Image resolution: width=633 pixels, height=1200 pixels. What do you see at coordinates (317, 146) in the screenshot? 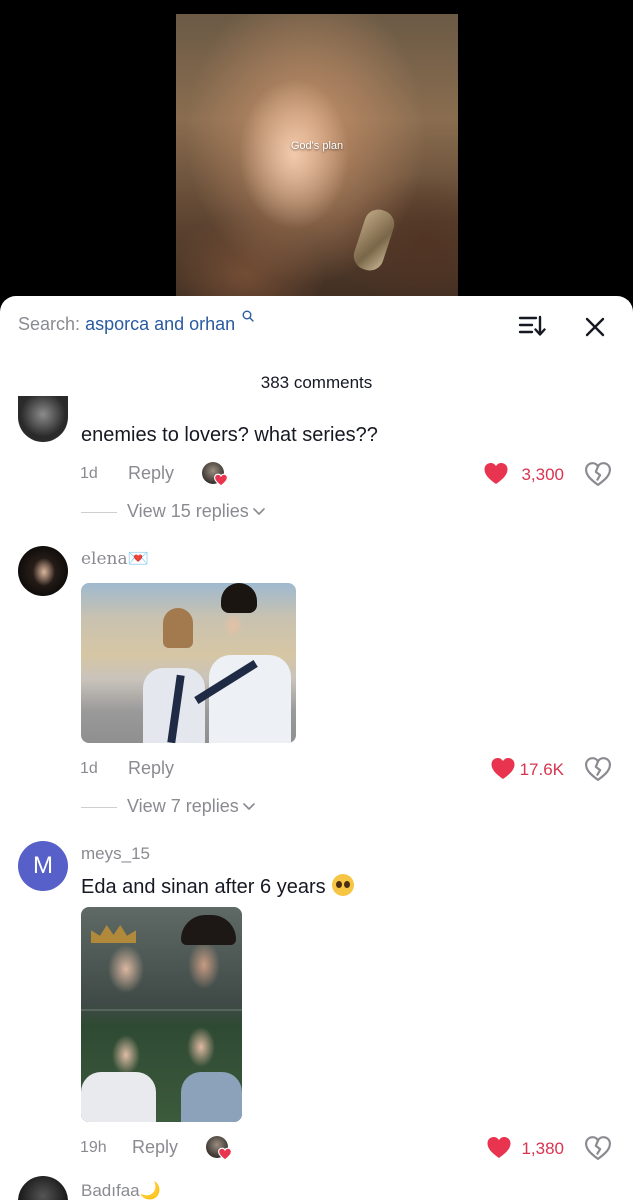
I see `video-caption: God's plan` at bounding box center [317, 146].